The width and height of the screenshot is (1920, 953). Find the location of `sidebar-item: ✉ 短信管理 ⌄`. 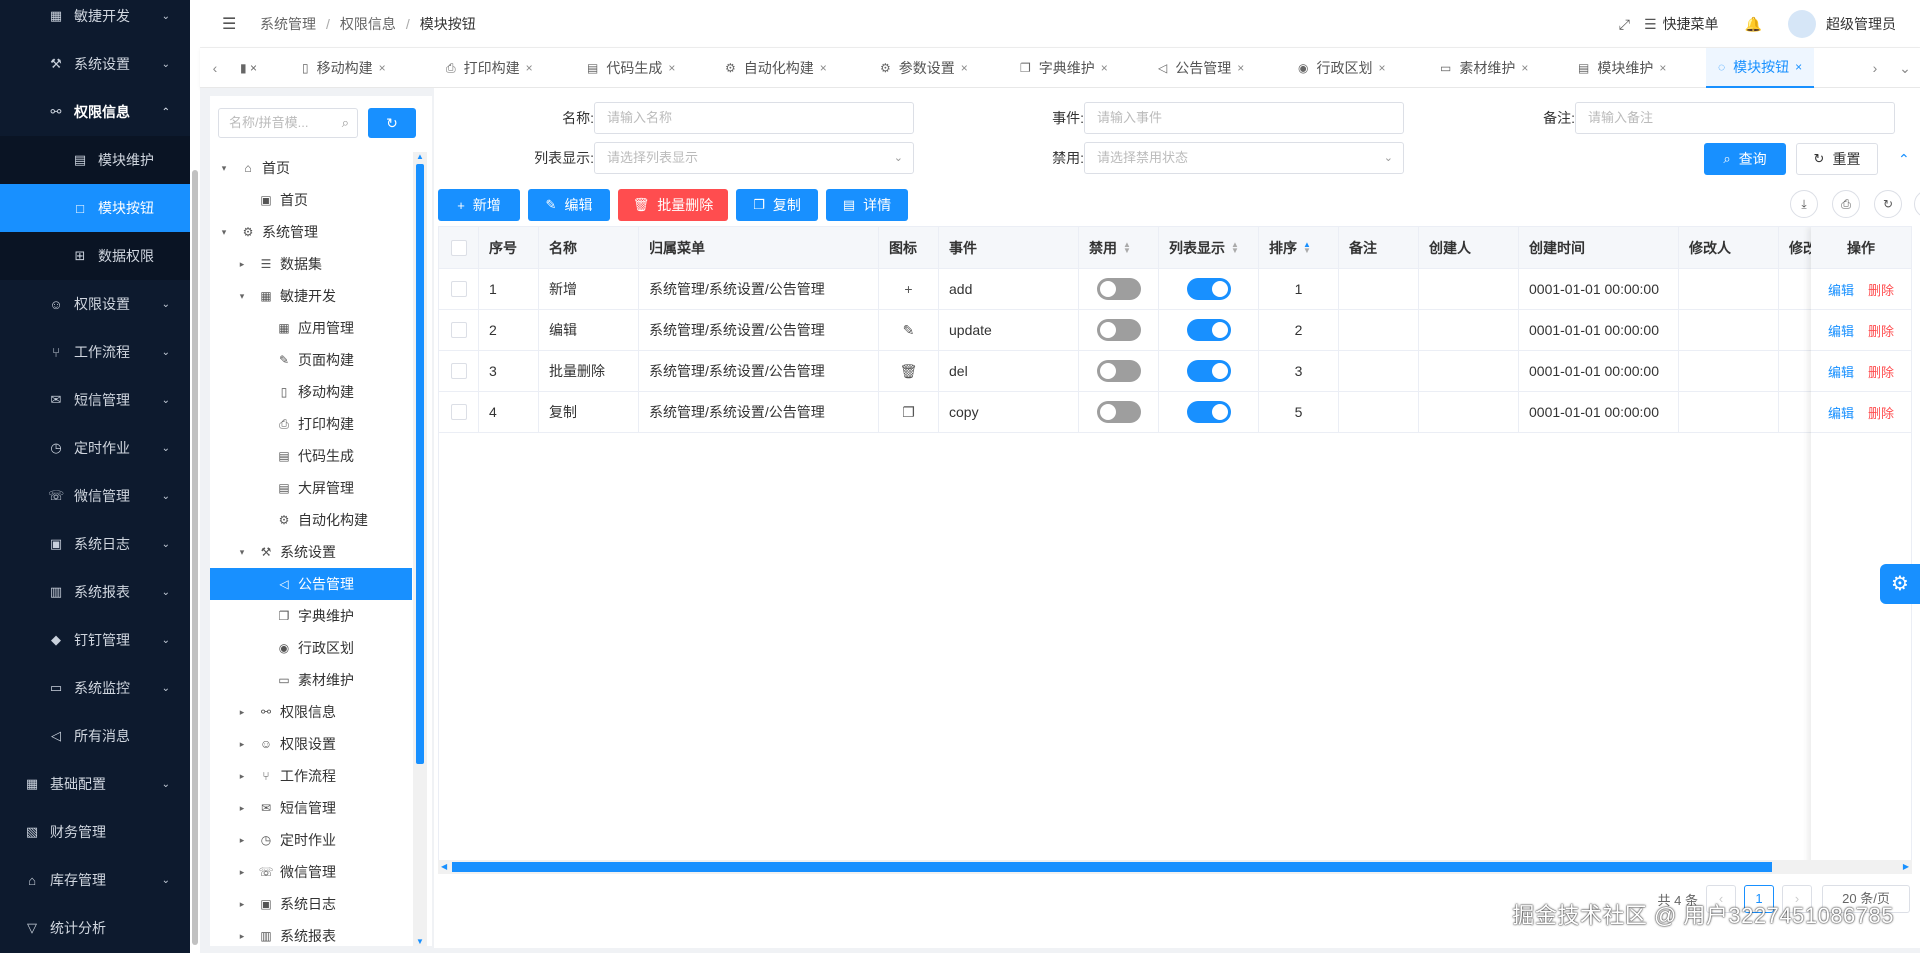

sidebar-item: ✉ 短信管理 ⌄ is located at coordinates (95, 400).